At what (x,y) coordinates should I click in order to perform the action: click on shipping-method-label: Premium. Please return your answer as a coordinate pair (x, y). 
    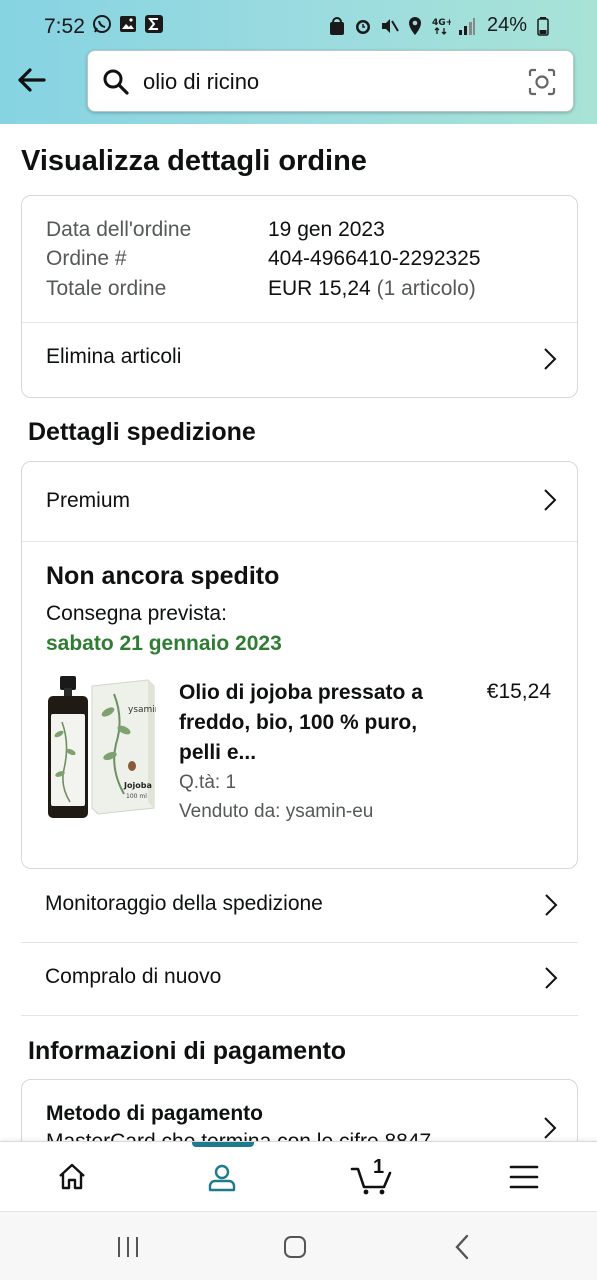
    Looking at the image, I should click on (88, 500).